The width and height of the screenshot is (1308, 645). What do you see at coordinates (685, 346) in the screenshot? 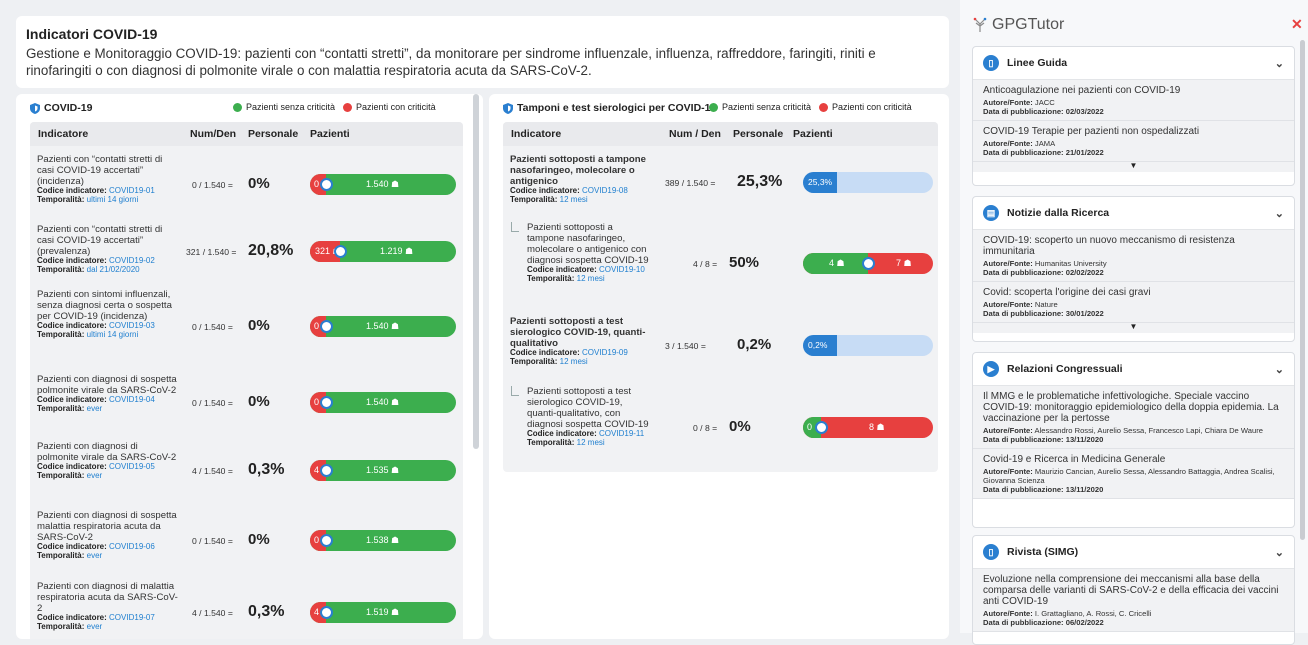
I see `num-den: 3 / 1.540 =` at bounding box center [685, 346].